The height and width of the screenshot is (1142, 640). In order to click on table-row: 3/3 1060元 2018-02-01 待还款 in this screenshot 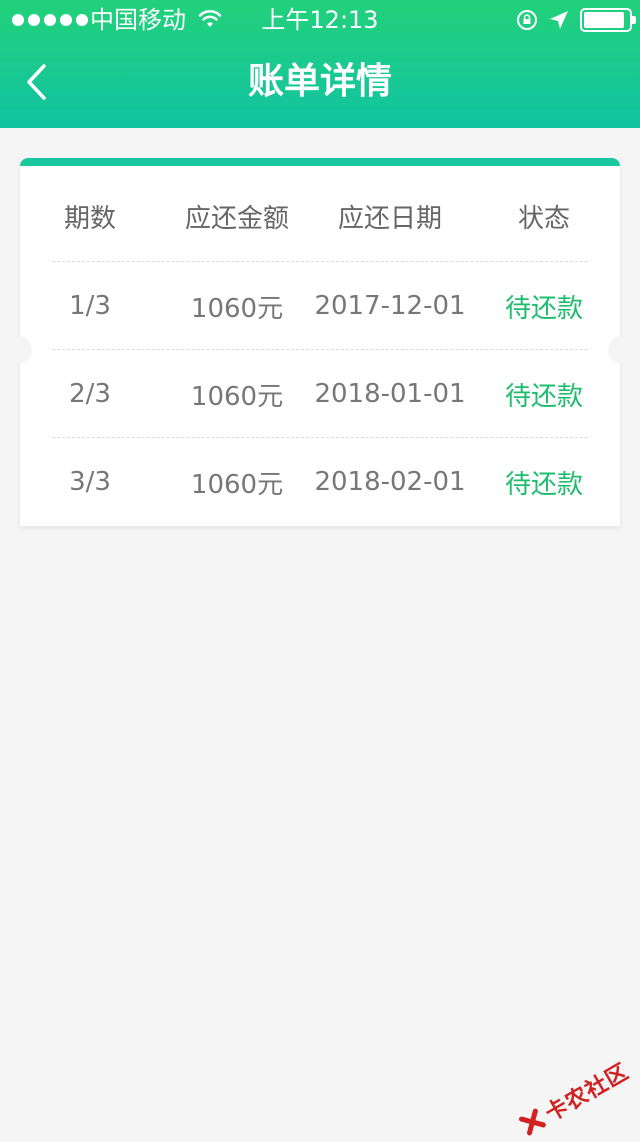, I will do `click(320, 482)`.